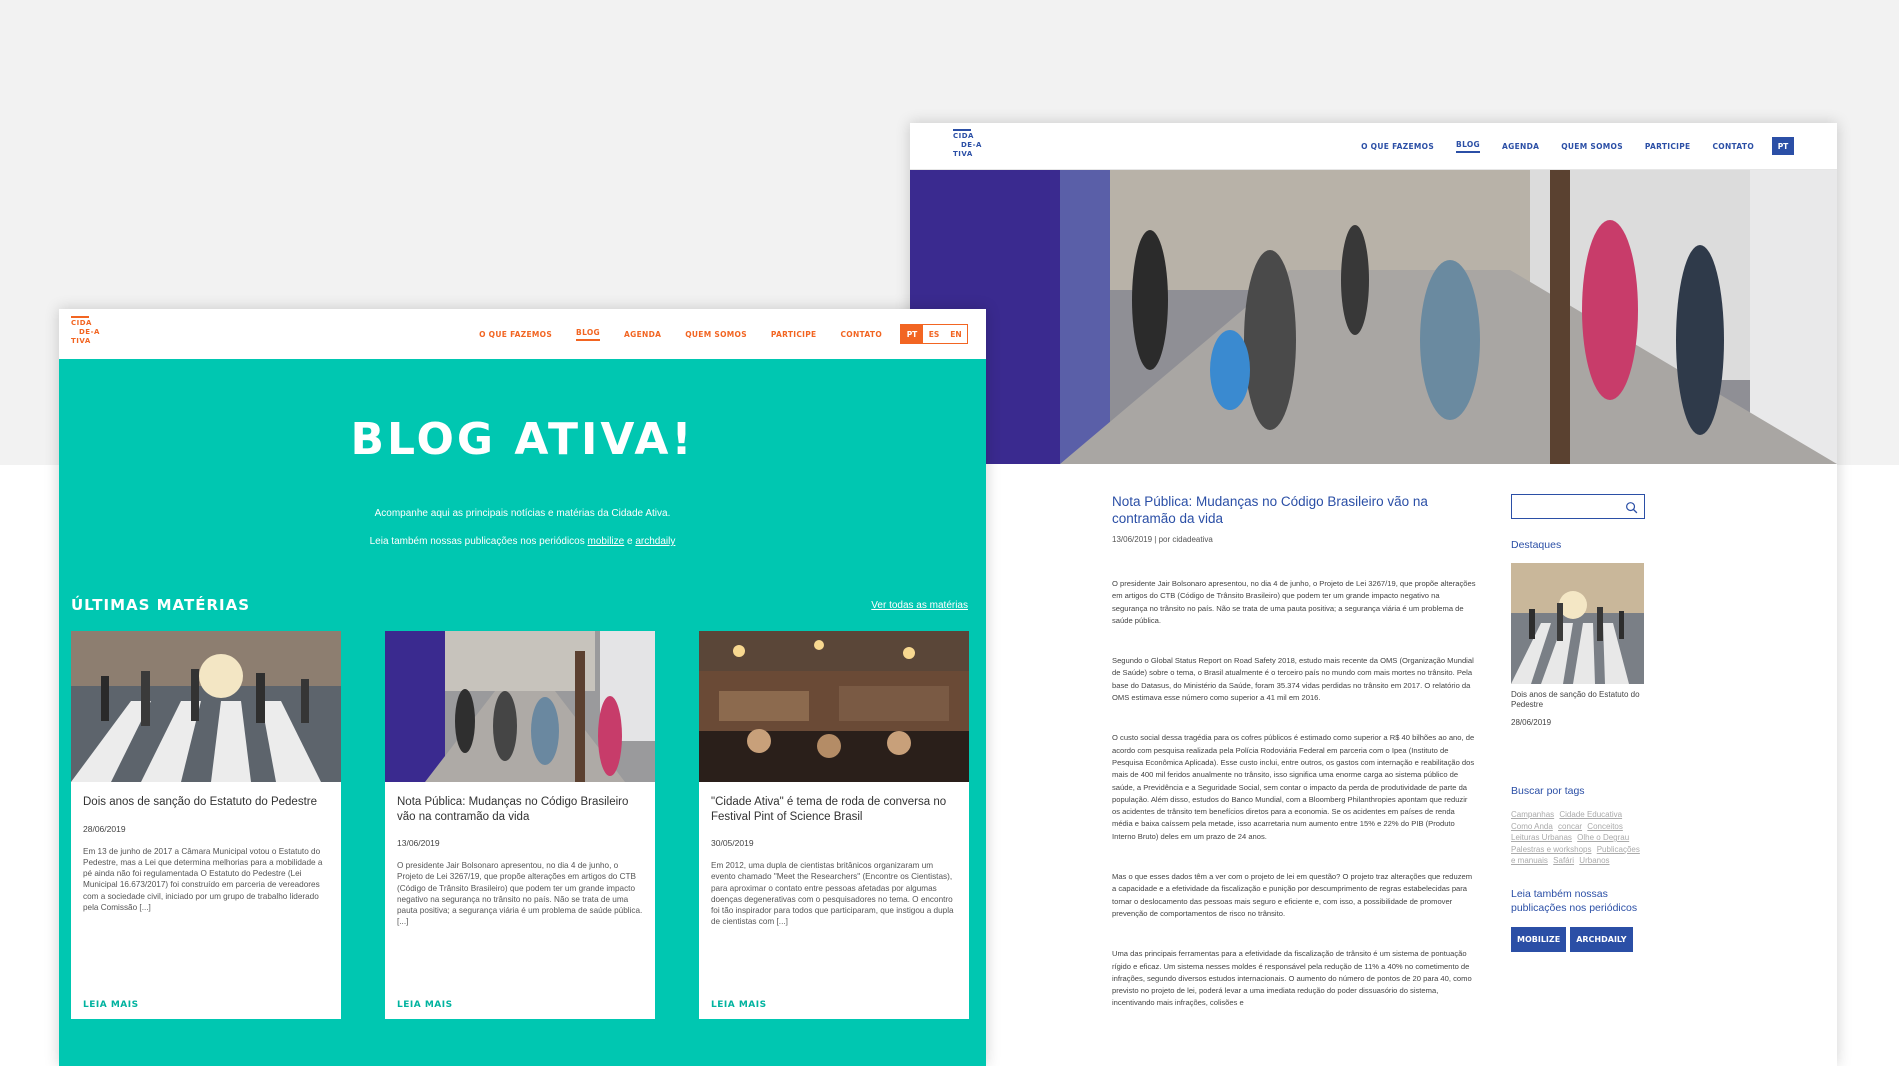 The height and width of the screenshot is (1066, 1899). Describe the element at coordinates (1578, 506) in the screenshot. I see `search-input` at that location.